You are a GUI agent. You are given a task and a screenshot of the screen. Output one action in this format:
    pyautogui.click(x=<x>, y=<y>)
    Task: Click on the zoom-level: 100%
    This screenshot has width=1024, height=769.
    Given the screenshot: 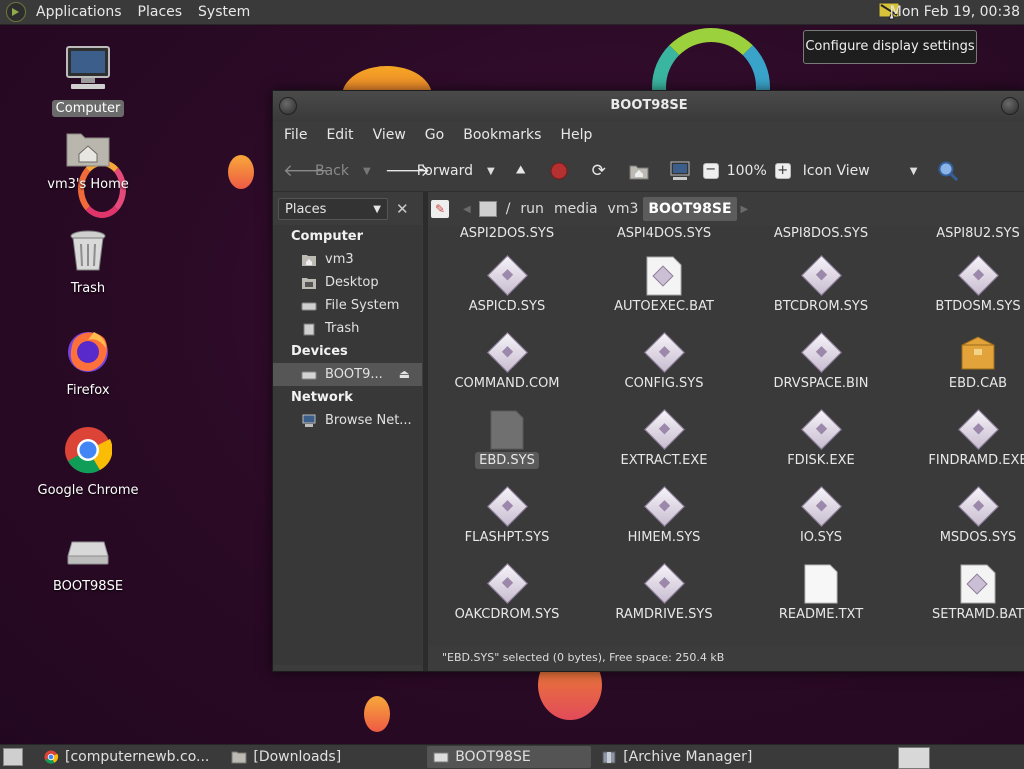 What is the action you would take?
    pyautogui.click(x=747, y=171)
    